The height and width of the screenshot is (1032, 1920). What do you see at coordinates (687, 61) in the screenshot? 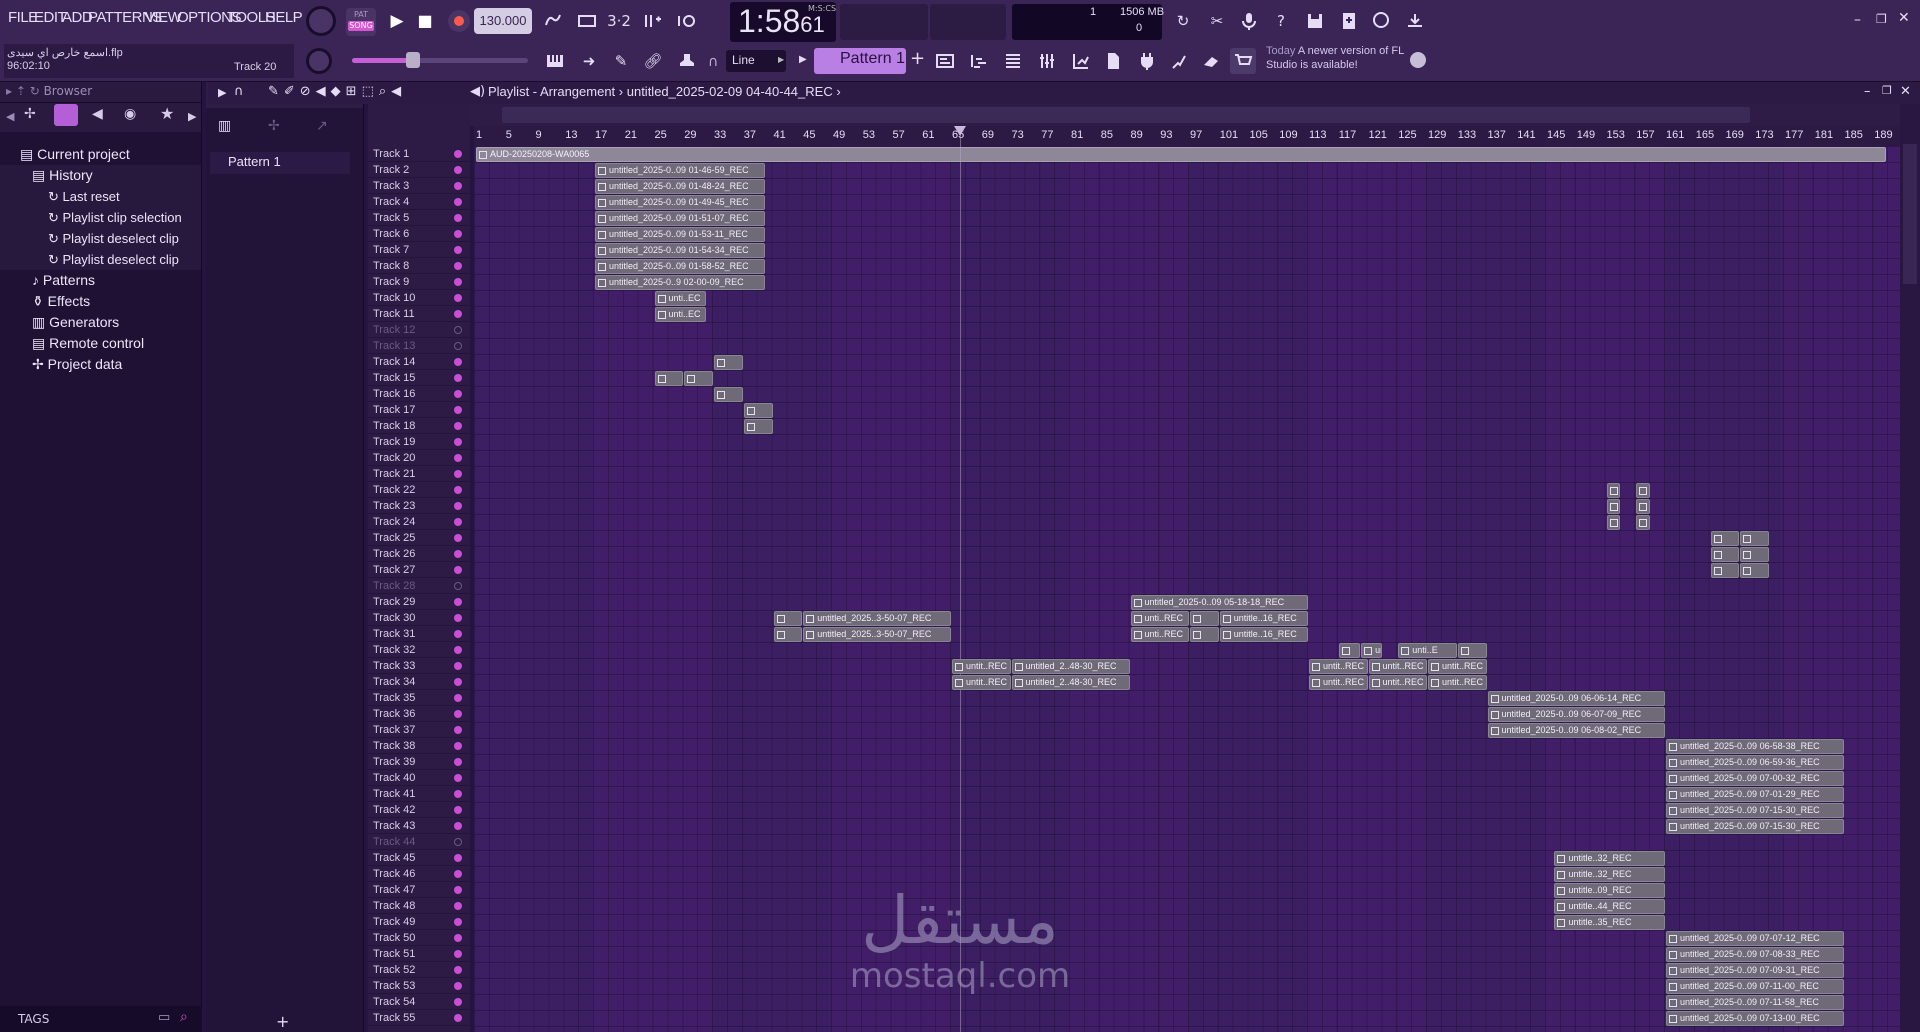
I see `stamp-icon` at bounding box center [687, 61].